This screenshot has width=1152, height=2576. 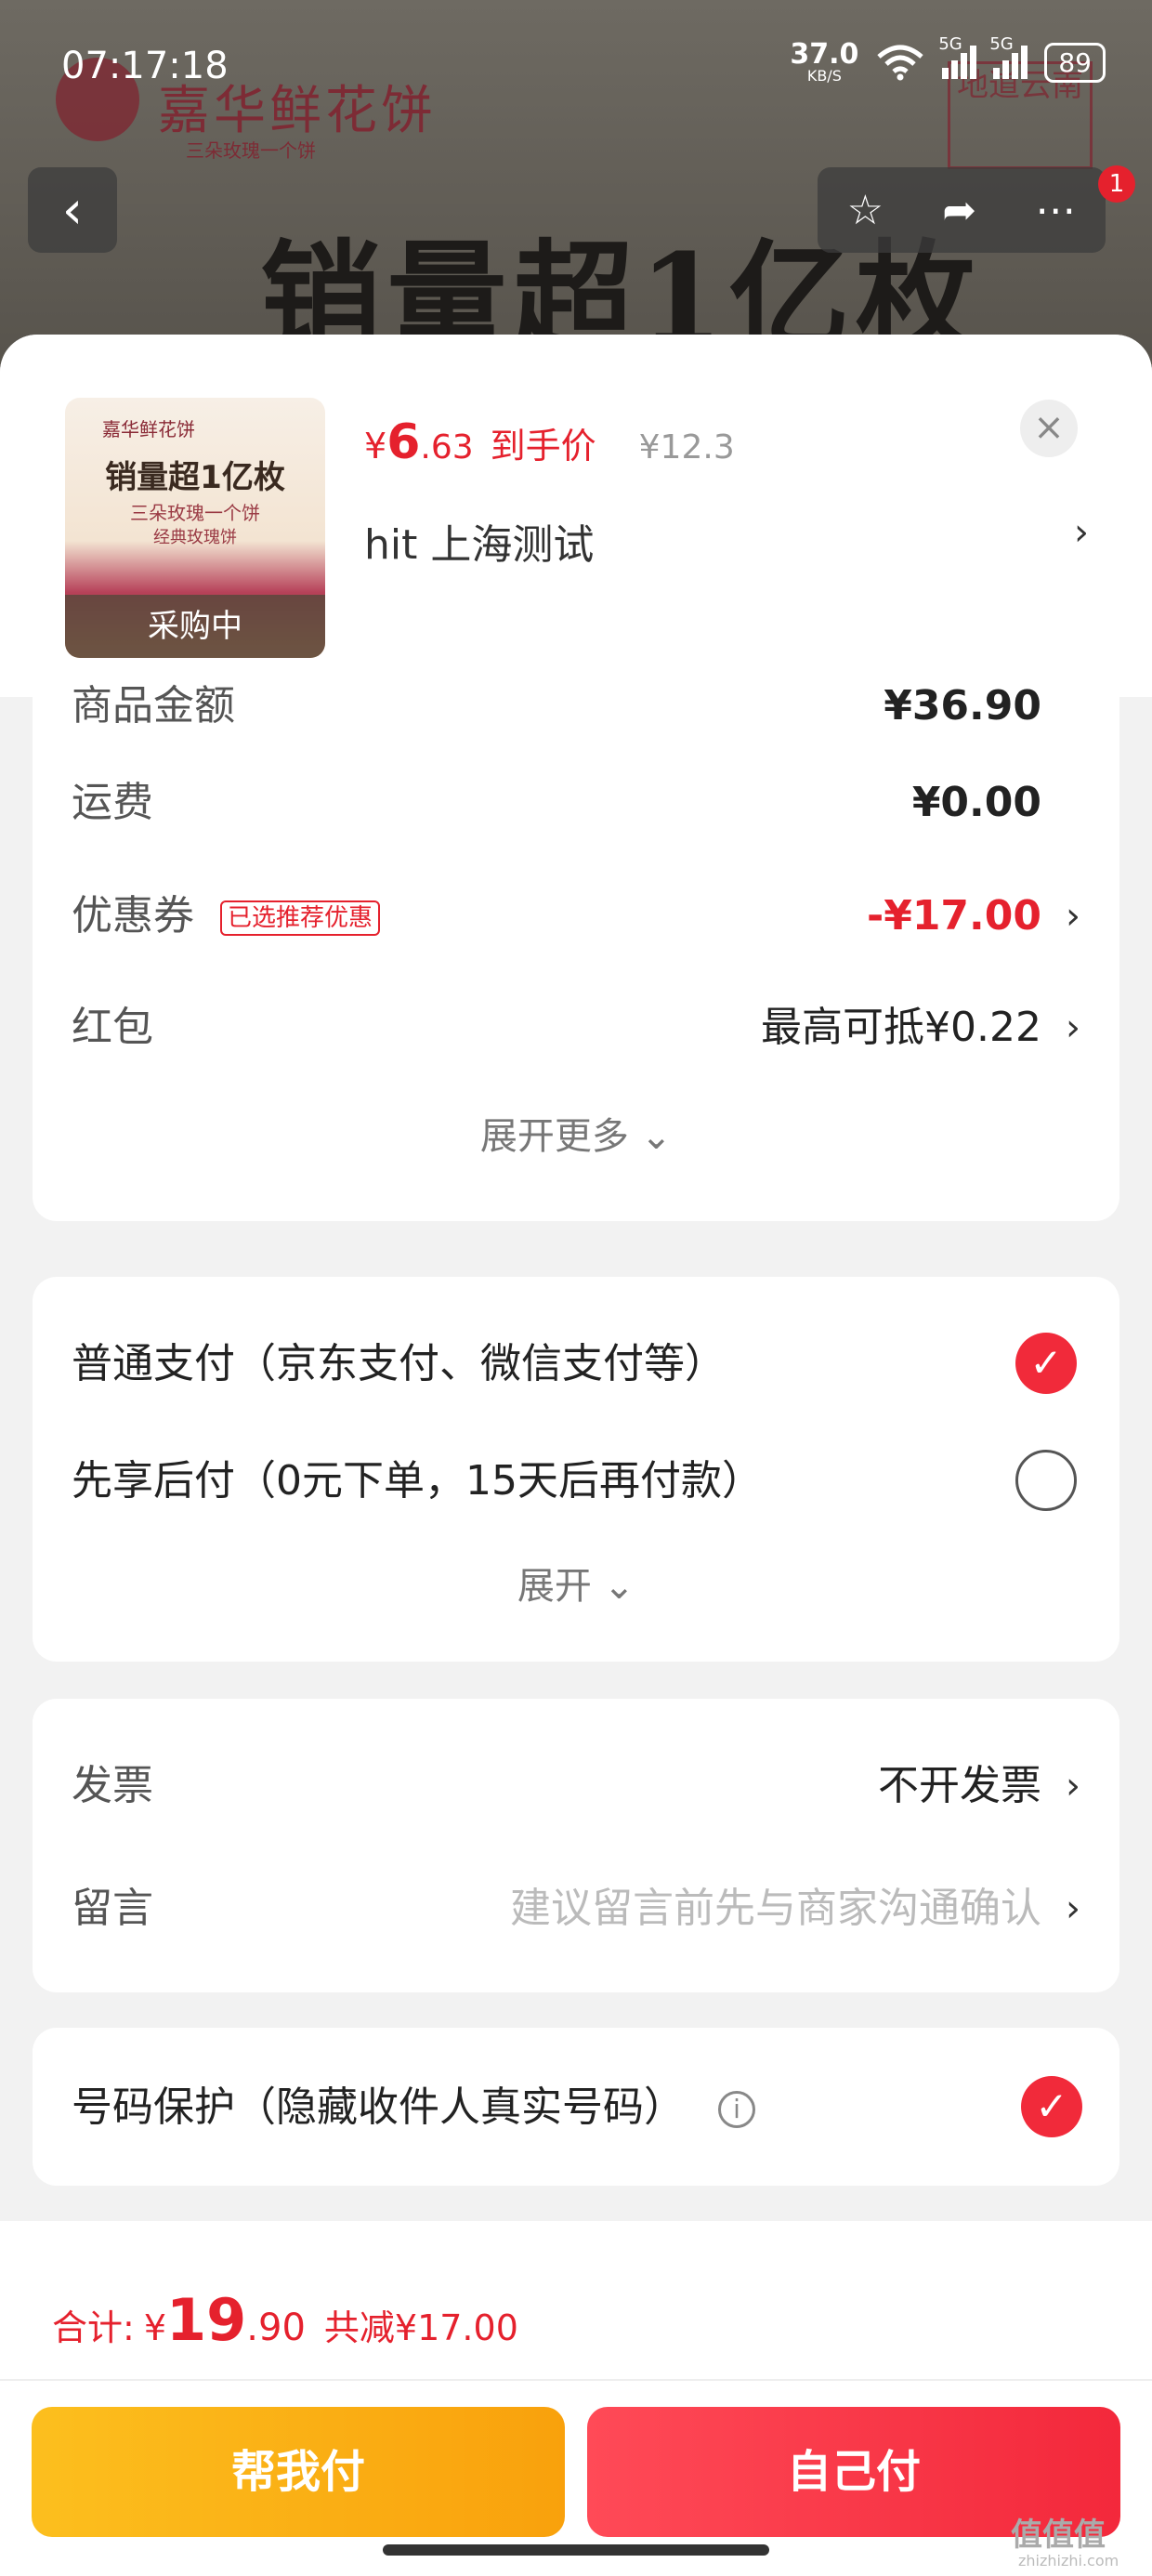 What do you see at coordinates (736, 2109) in the screenshot?
I see `info-icon: i` at bounding box center [736, 2109].